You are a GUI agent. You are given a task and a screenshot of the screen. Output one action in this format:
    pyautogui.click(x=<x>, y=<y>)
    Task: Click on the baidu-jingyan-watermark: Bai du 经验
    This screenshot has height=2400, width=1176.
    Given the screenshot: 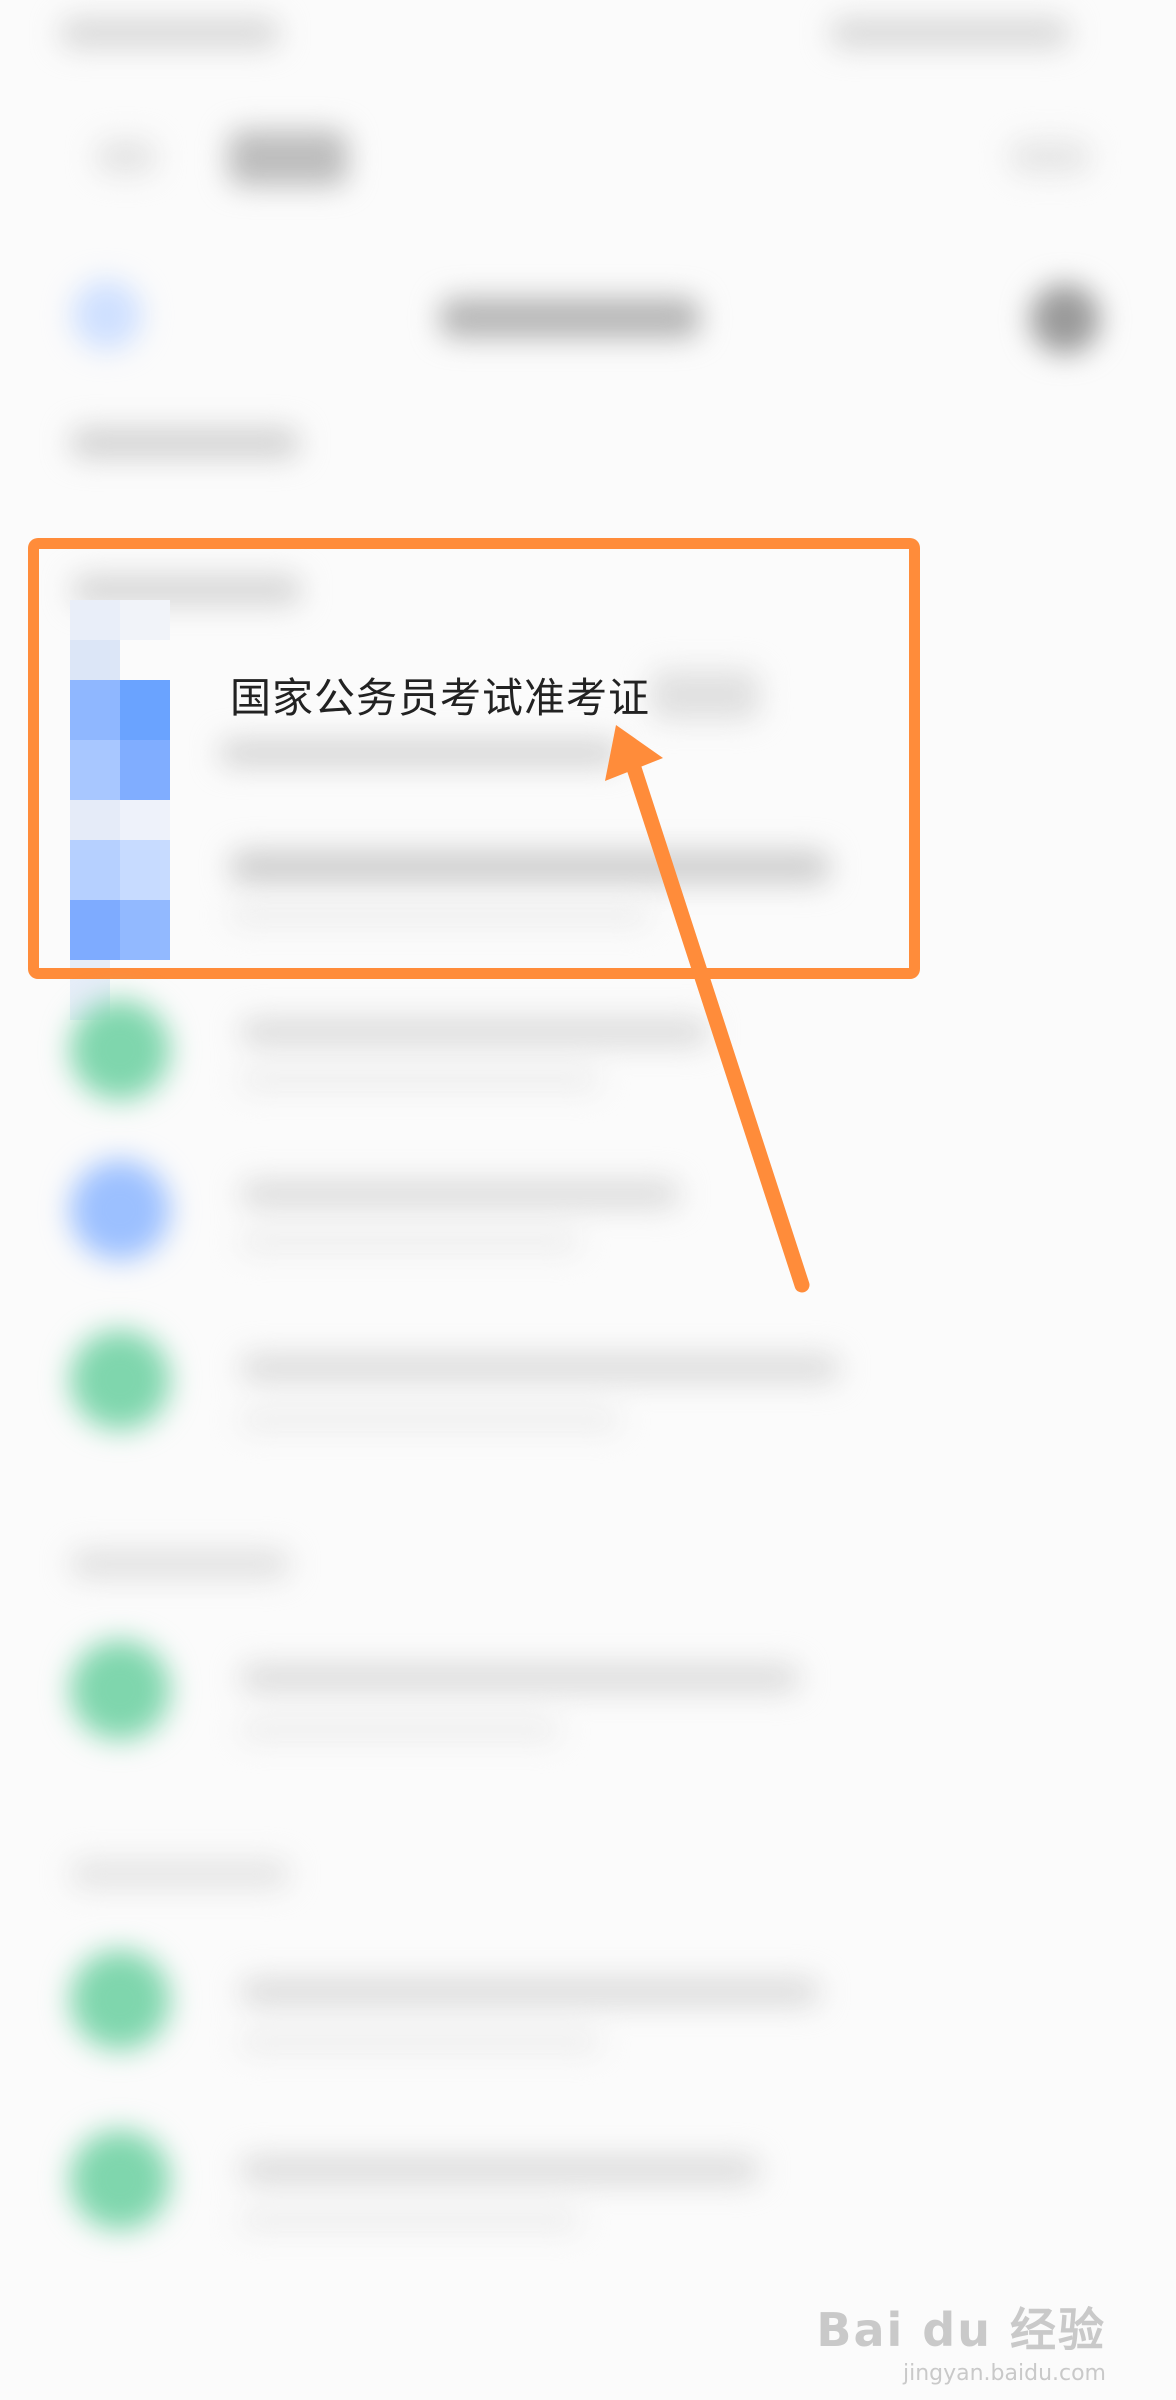 What is the action you would take?
    pyautogui.click(x=961, y=2330)
    